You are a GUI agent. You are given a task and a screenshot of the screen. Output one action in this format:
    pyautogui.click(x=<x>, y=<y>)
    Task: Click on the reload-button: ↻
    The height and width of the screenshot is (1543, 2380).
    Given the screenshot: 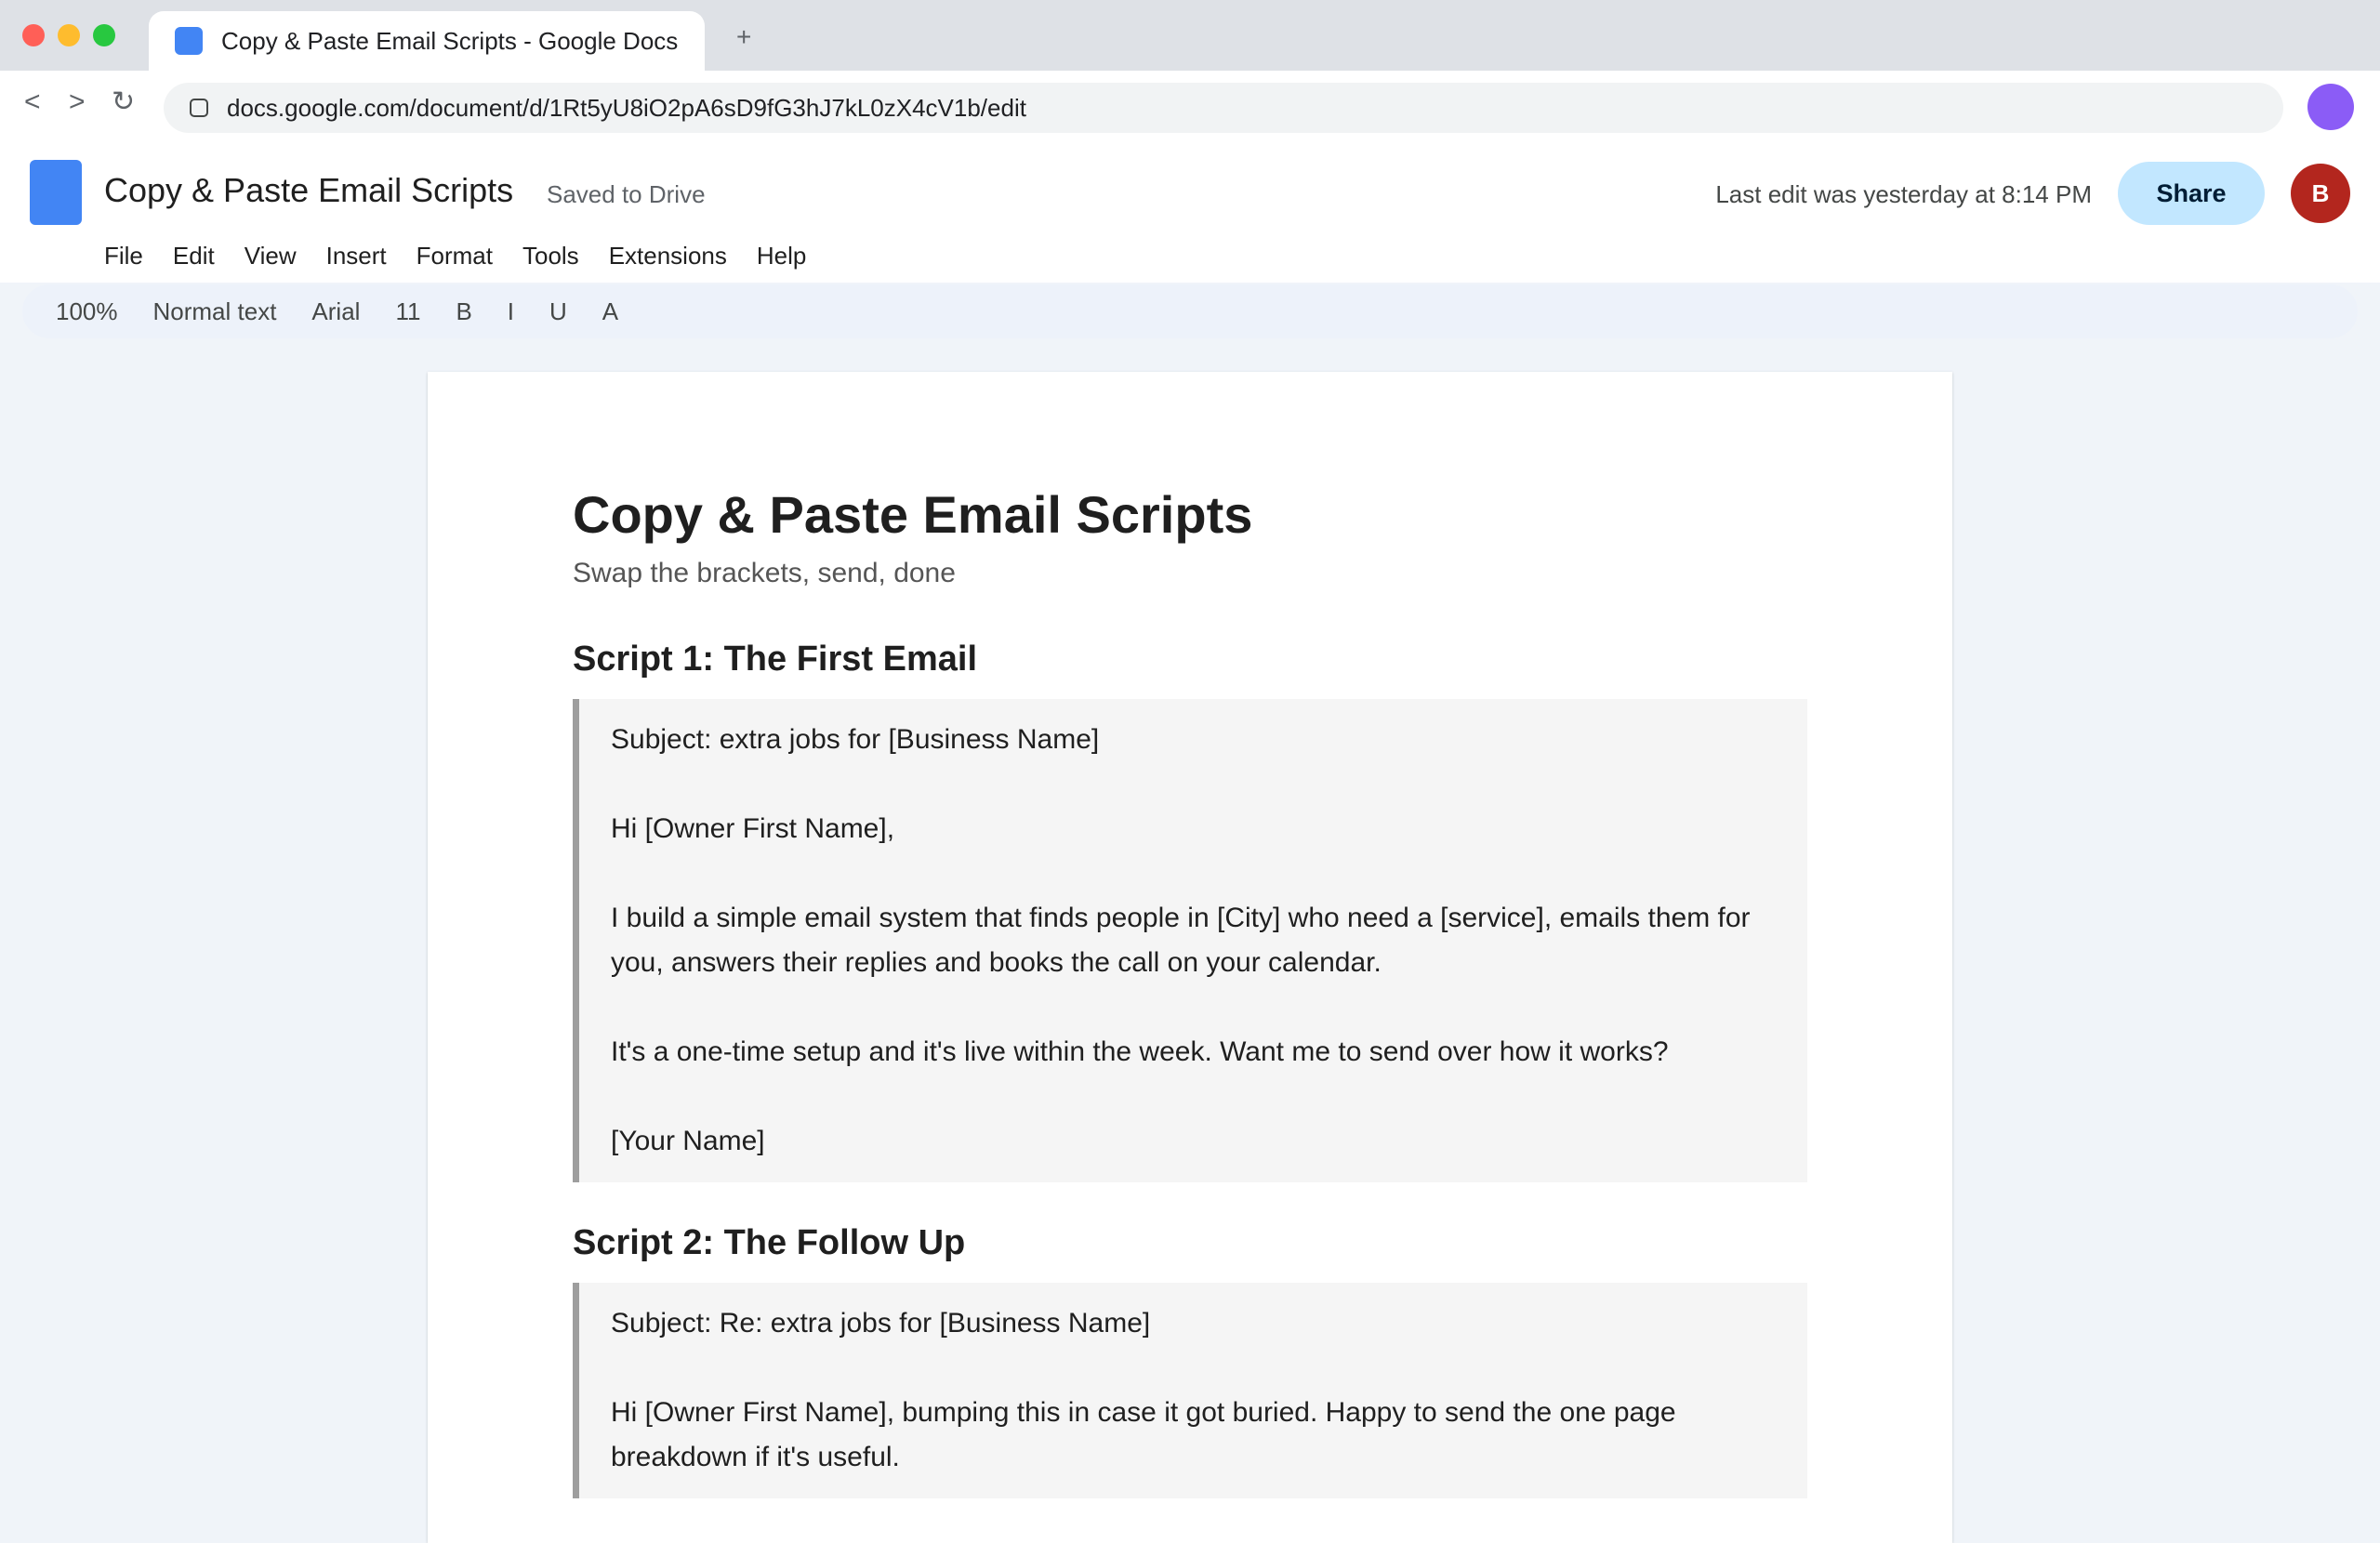 What is the action you would take?
    pyautogui.click(x=123, y=102)
    